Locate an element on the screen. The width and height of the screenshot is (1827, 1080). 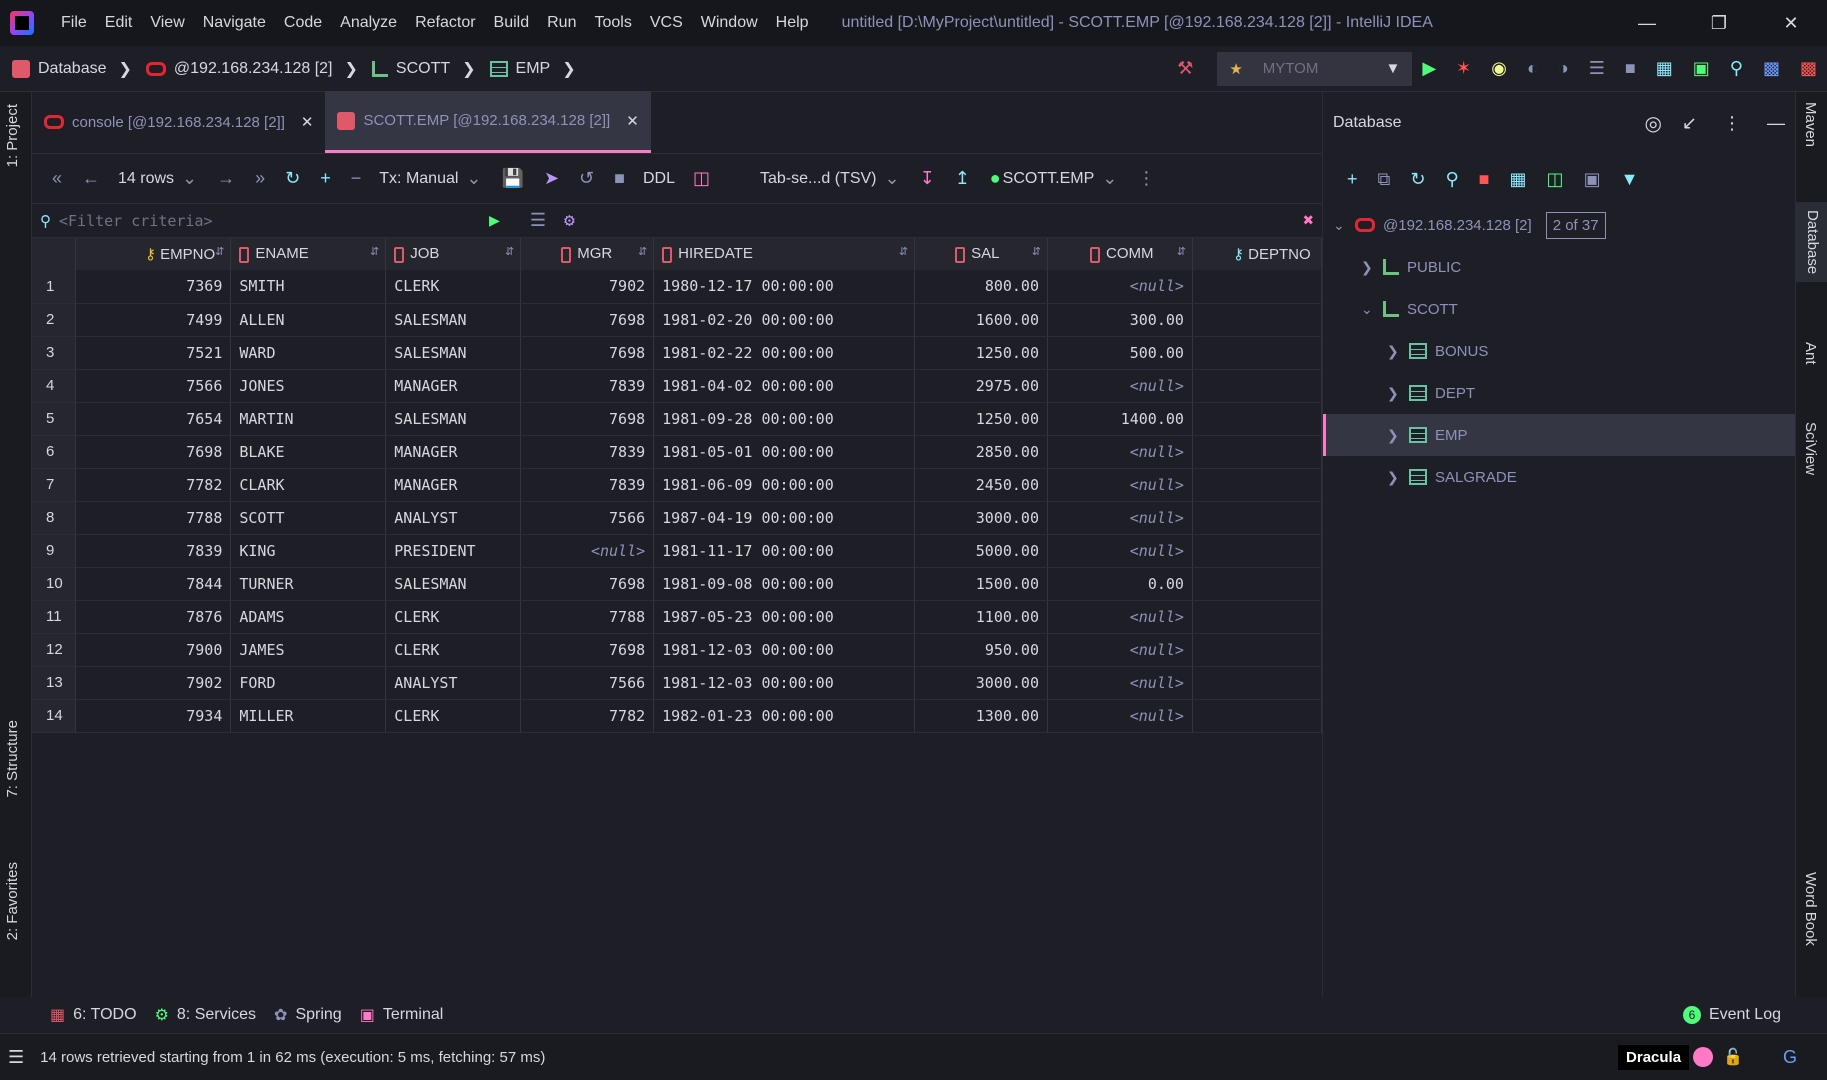
console-icon: ▣ is located at coordinates (1592, 179).